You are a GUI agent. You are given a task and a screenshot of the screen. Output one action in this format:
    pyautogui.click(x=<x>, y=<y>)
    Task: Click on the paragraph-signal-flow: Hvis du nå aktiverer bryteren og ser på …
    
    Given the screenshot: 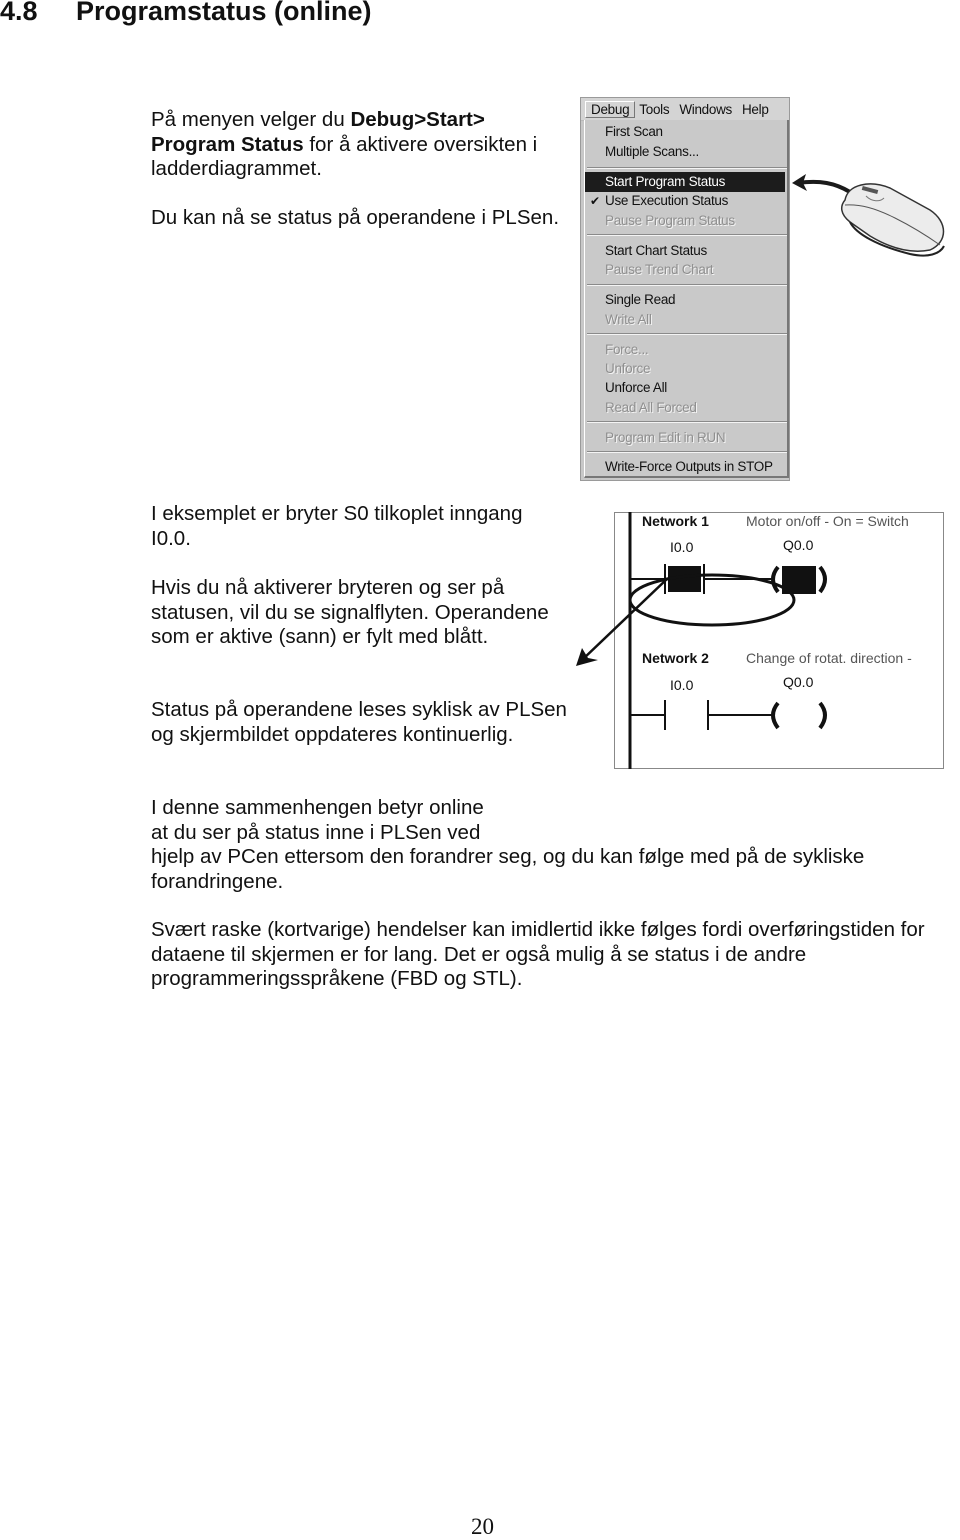 What is the action you would take?
    pyautogui.click(x=350, y=612)
    